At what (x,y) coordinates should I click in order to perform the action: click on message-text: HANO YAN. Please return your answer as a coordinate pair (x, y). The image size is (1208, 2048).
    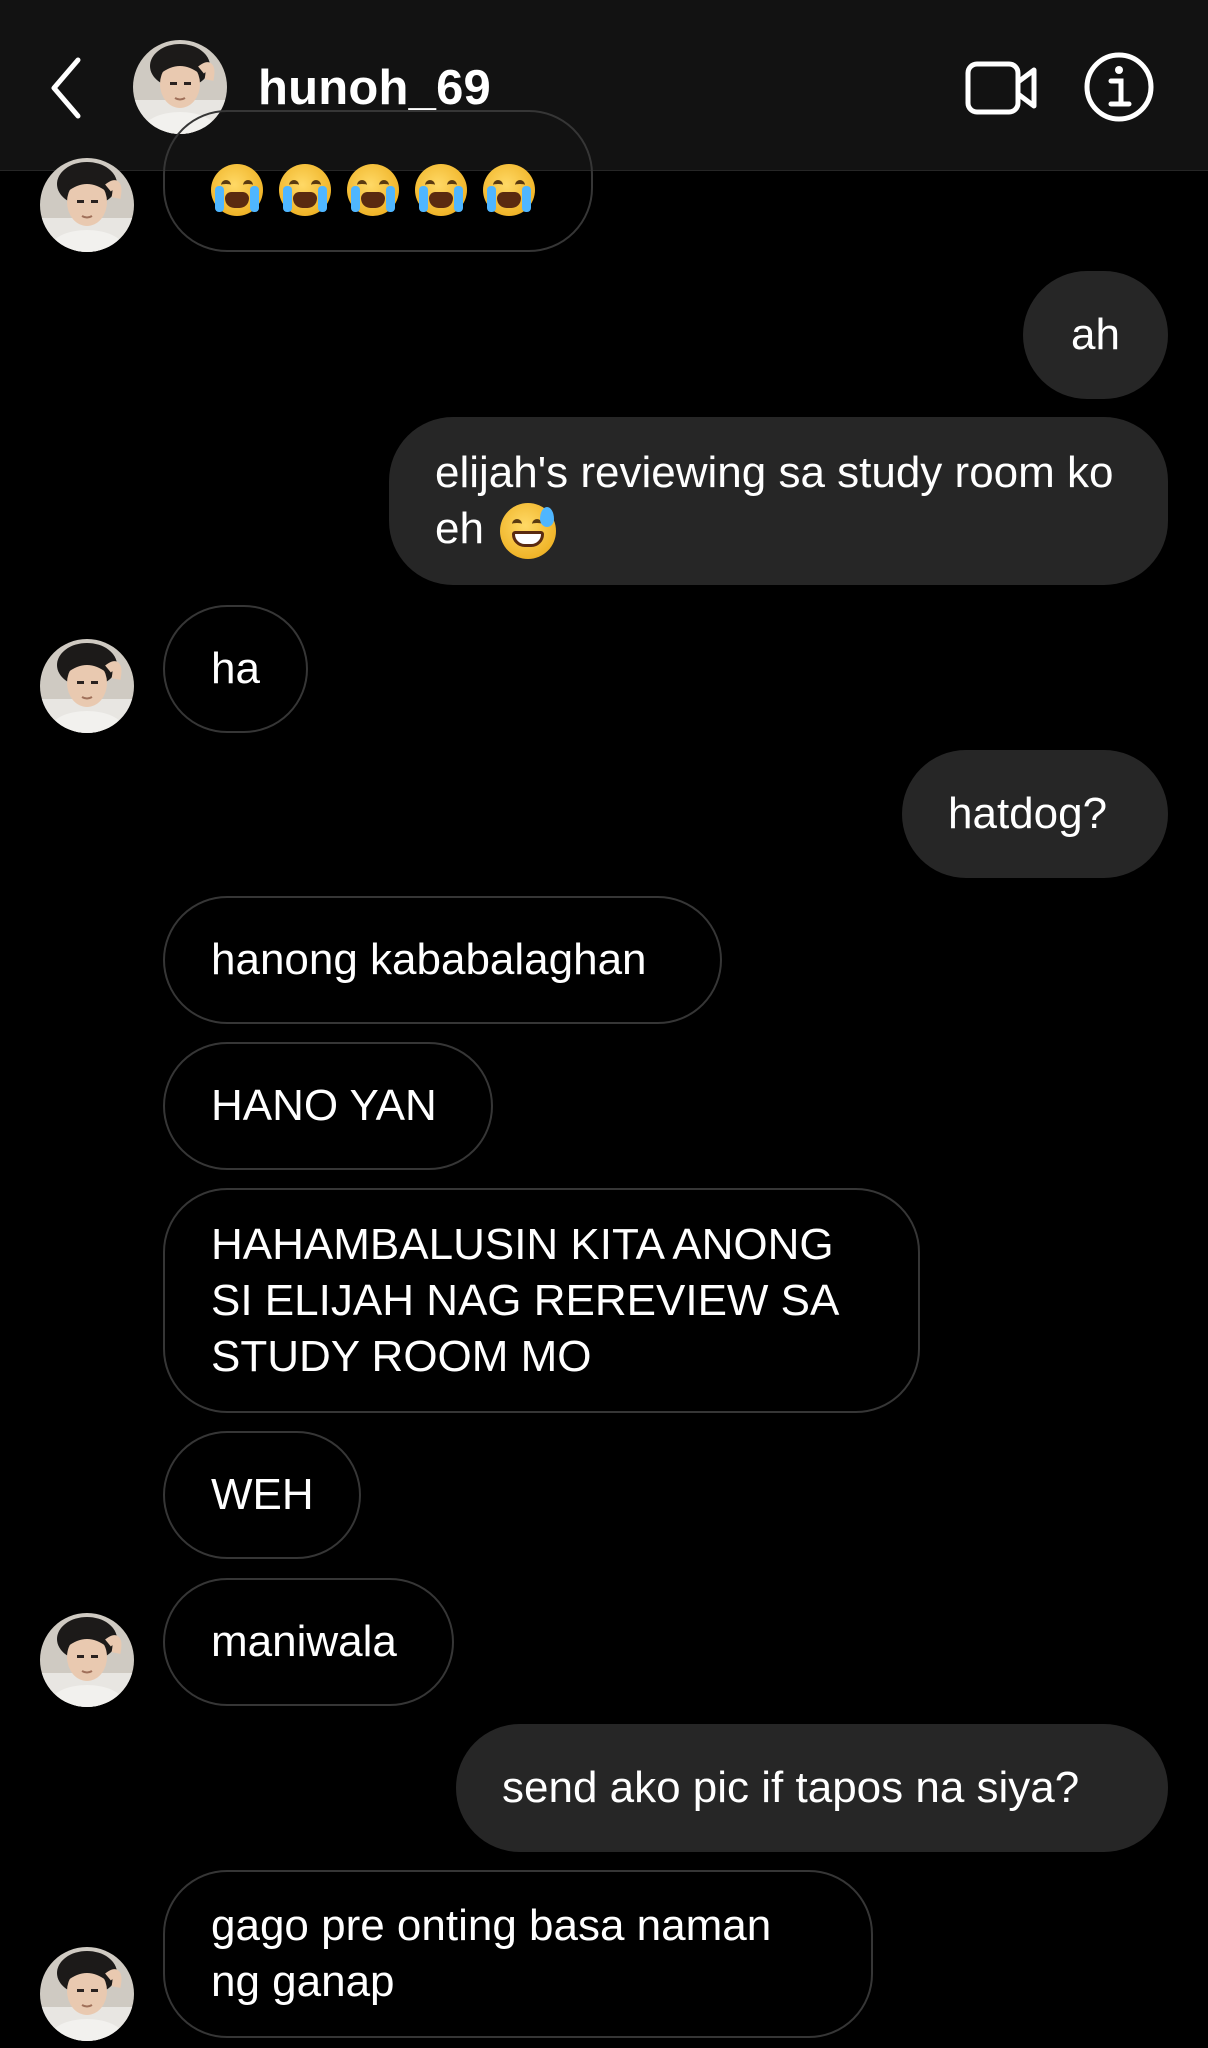
    Looking at the image, I should click on (324, 1105).